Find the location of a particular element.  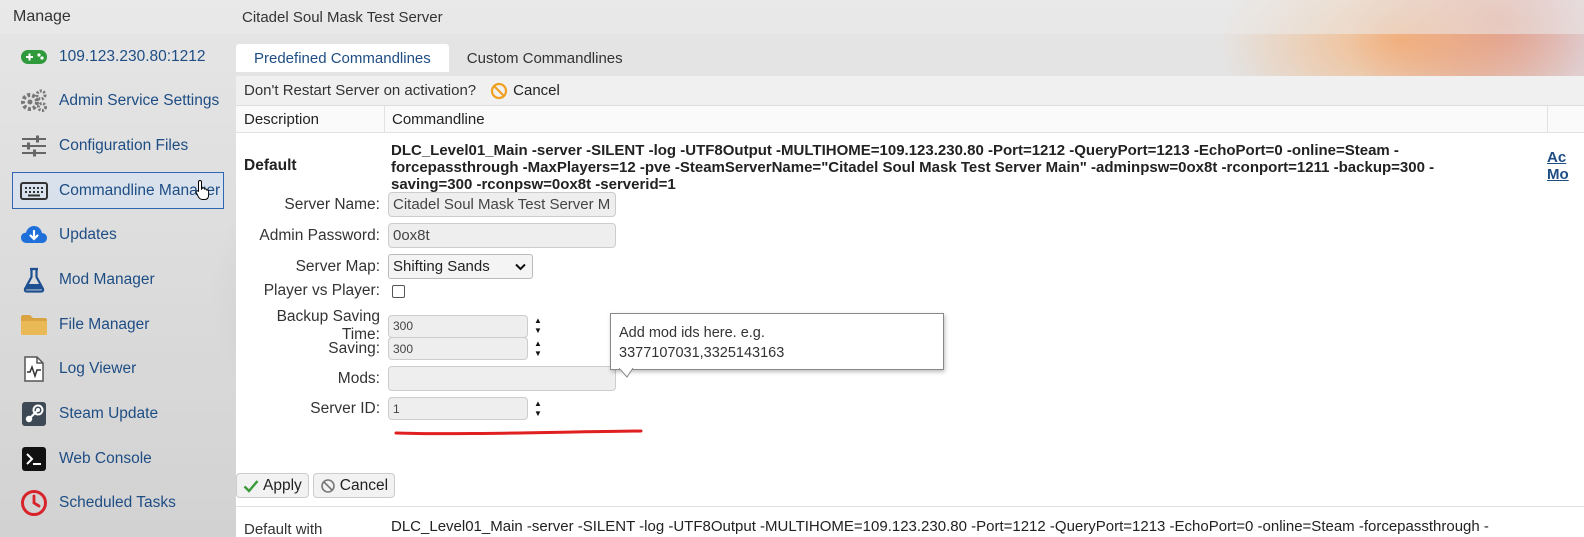

sidebar-item-label: Web Console is located at coordinates (105, 458).